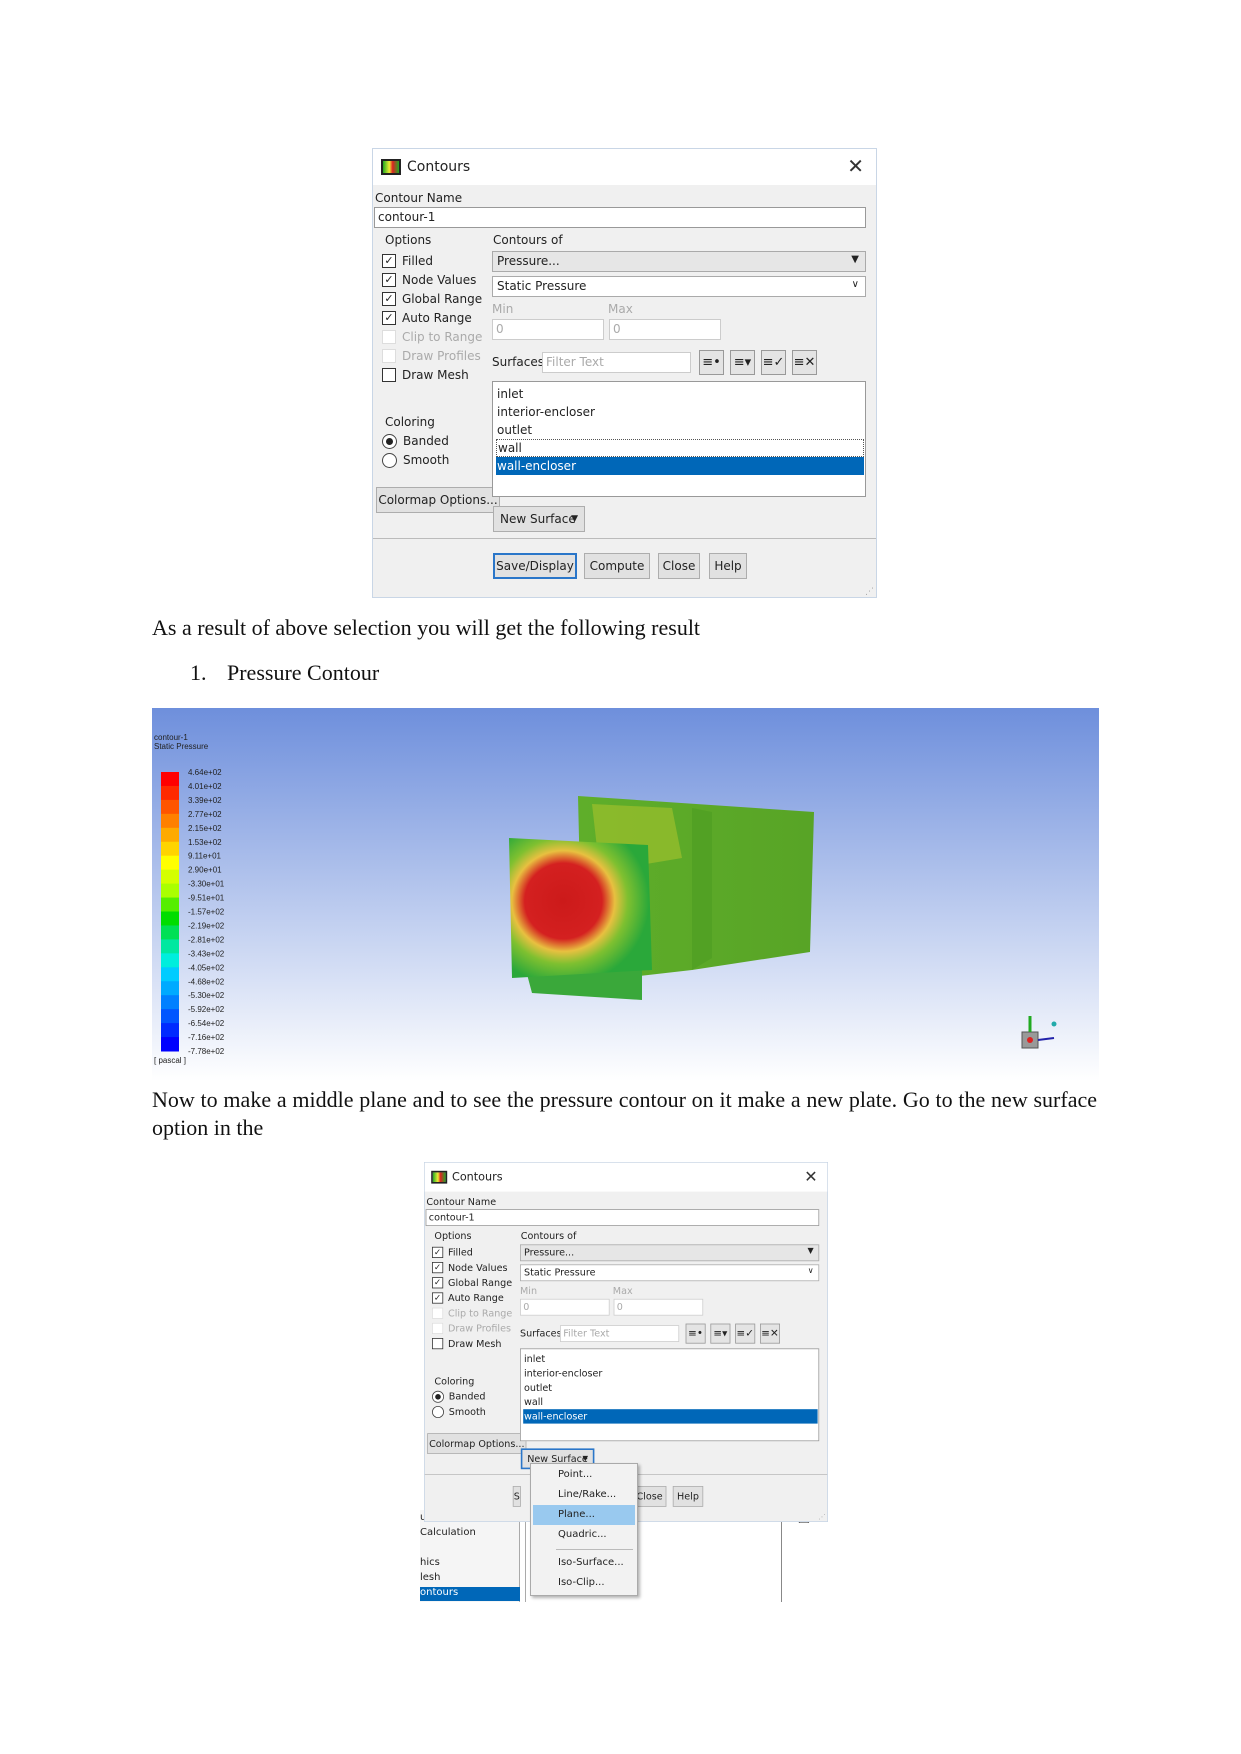 The height and width of the screenshot is (1754, 1241). What do you see at coordinates (479, 1328) in the screenshot?
I see `checkbox-label: Draw Profiles` at bounding box center [479, 1328].